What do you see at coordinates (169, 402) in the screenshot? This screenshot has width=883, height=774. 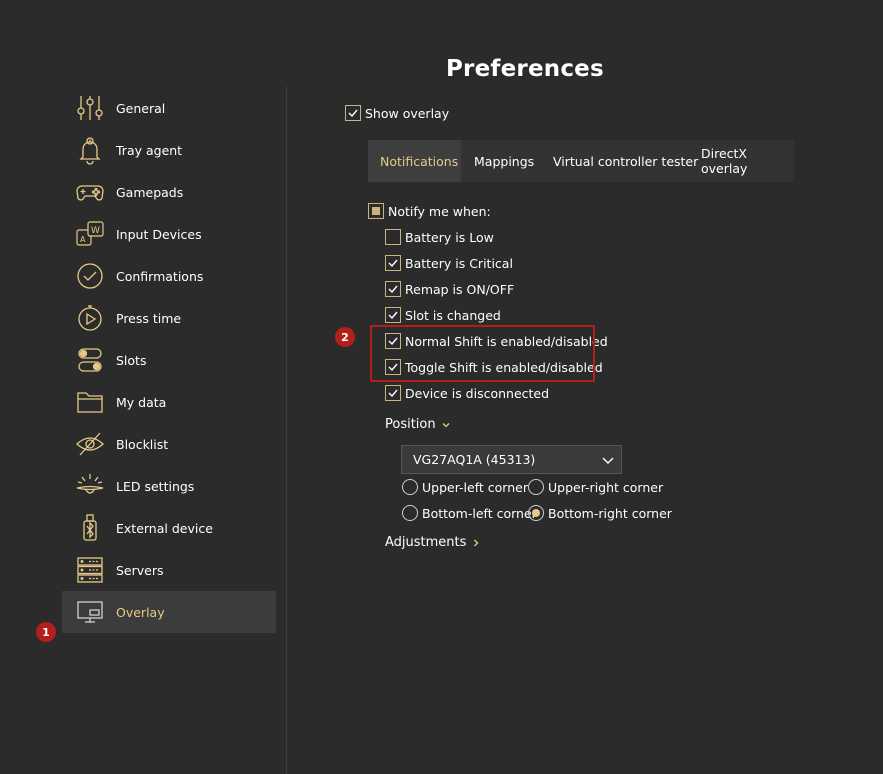 I see `sidebar-item-my-data: My data` at bounding box center [169, 402].